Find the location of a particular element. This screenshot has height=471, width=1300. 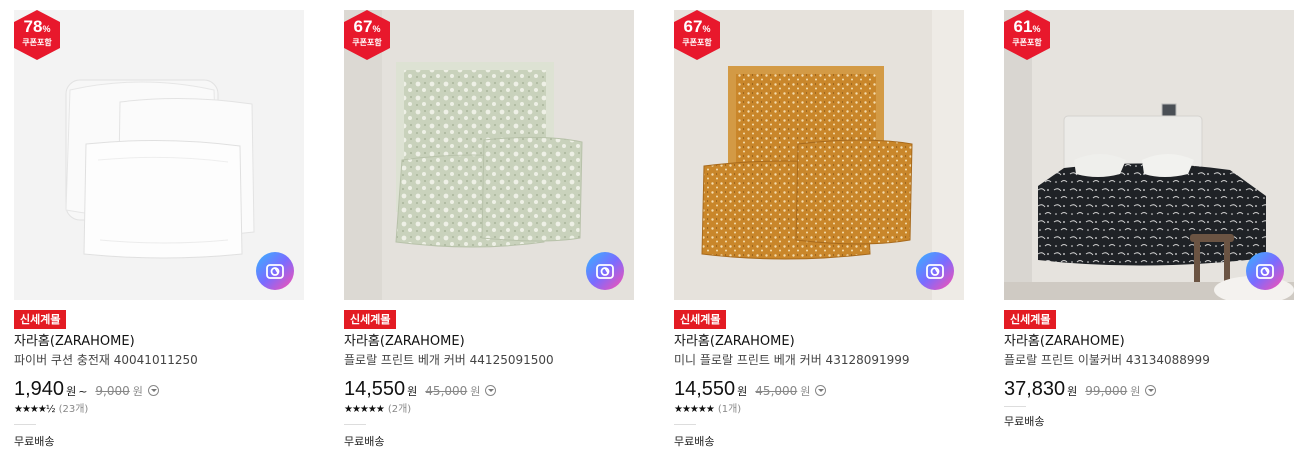

rating: ★★★★★ (1개) is located at coordinates (707, 410).